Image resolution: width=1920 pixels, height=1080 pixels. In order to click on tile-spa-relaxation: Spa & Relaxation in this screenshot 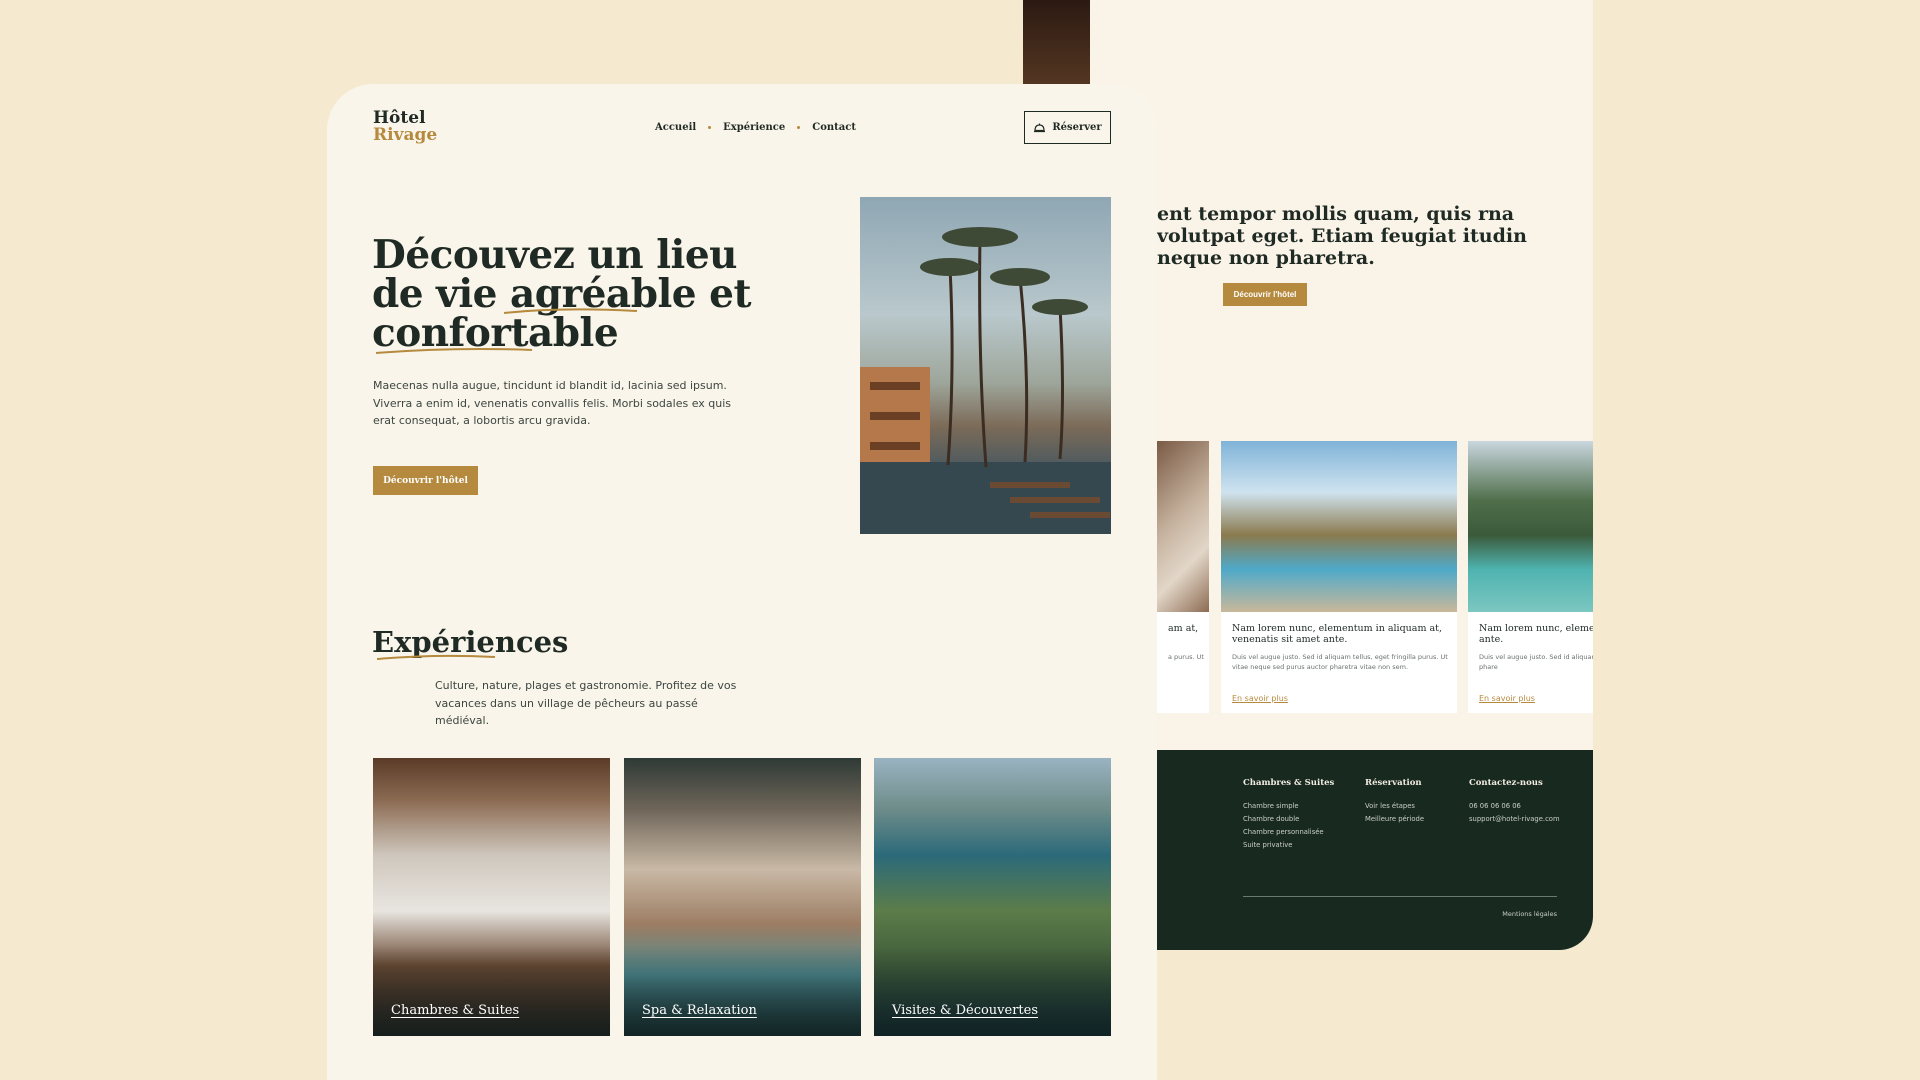, I will do `click(742, 897)`.